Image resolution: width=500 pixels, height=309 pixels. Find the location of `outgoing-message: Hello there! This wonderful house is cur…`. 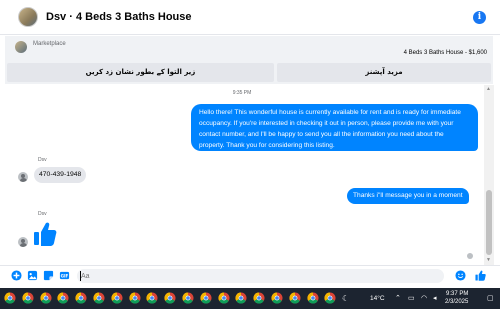

outgoing-message: Hello there! This wonderful house is cur… is located at coordinates (334, 127).